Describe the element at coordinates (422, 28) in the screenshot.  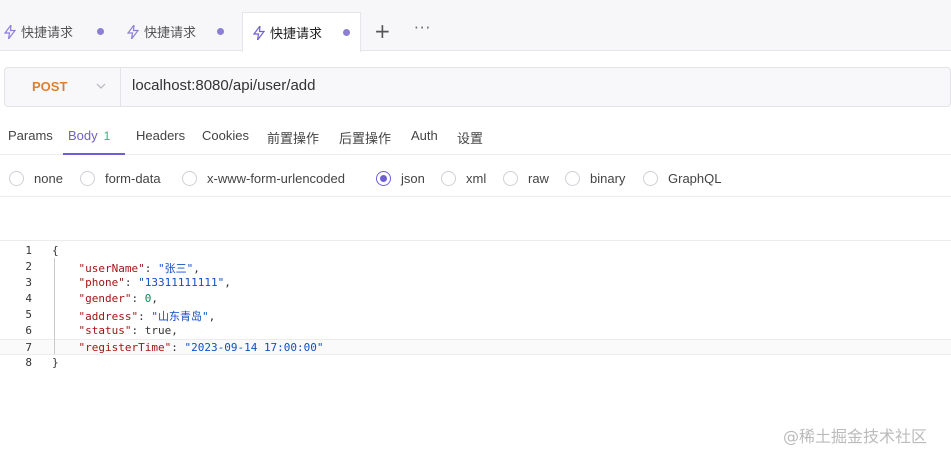
I see `more-tabs-button: ···` at that location.